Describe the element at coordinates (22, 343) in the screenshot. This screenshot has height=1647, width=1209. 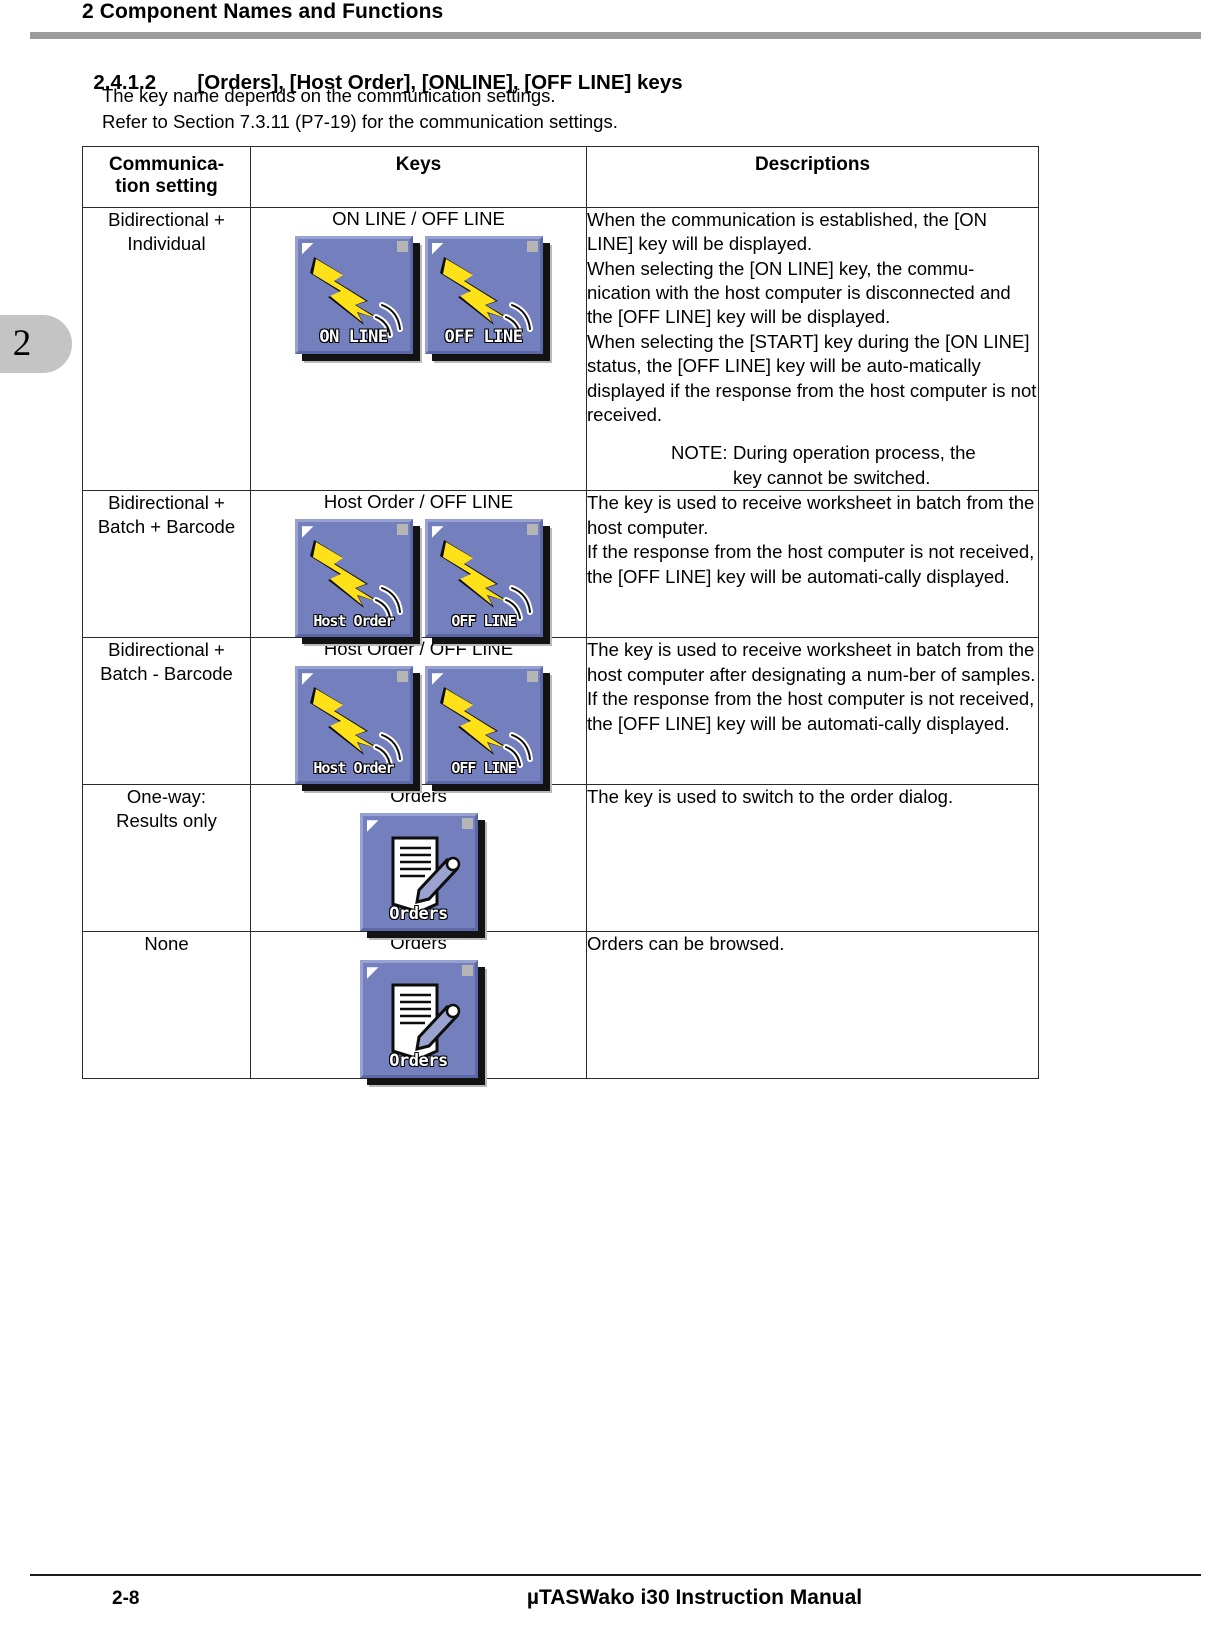
I see `chapter-tab-label: 2` at that location.